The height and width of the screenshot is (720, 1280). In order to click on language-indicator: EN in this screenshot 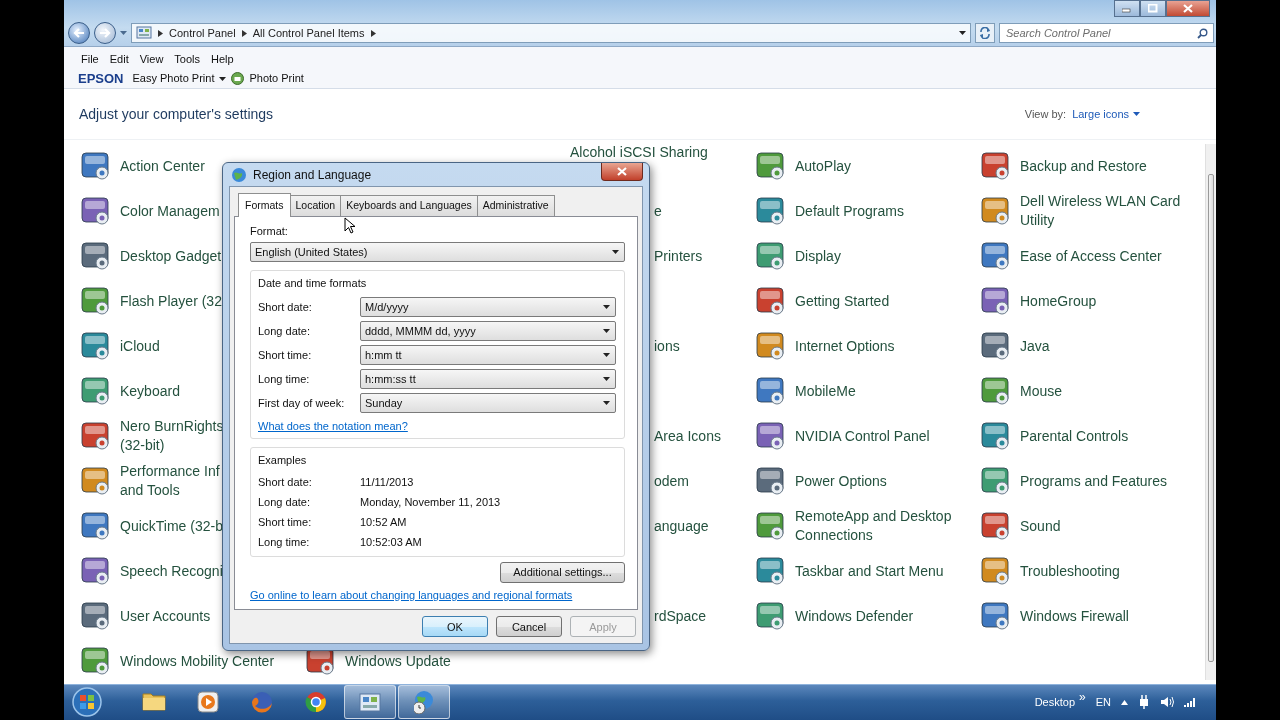, I will do `click(1103, 702)`.